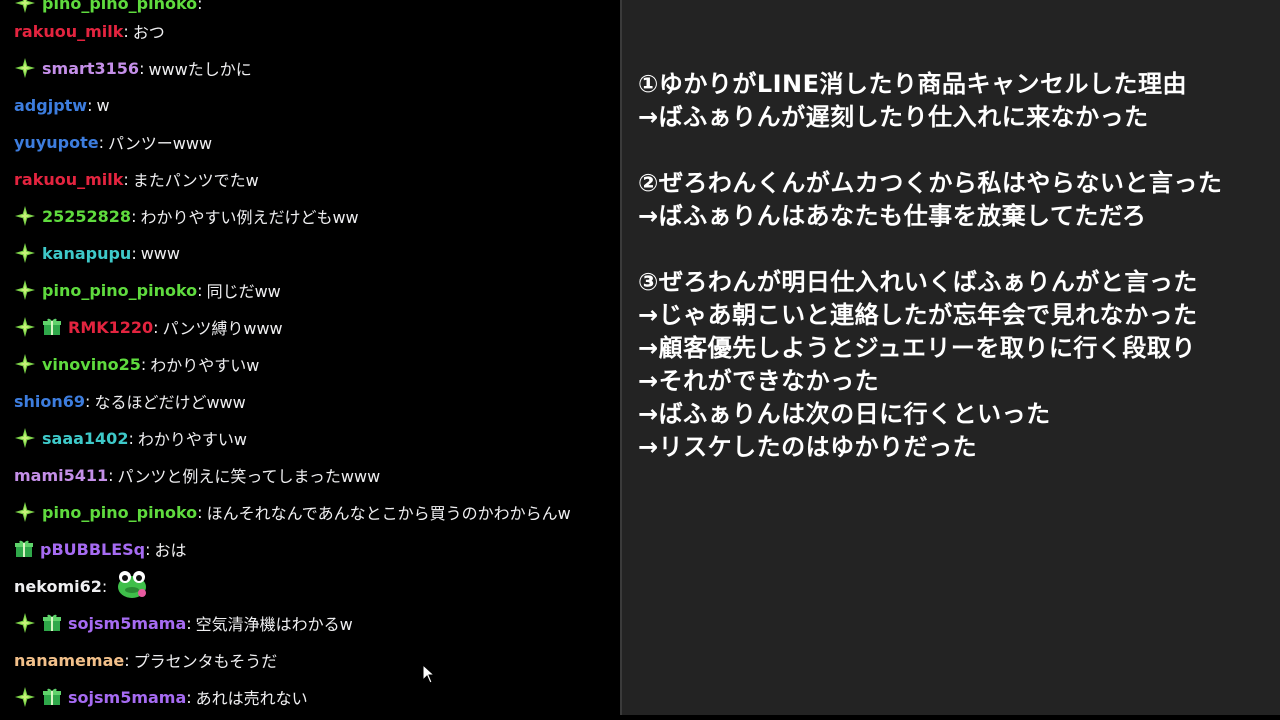 The image size is (1280, 720). I want to click on chat-message: adgjptw: w, so click(62, 105).